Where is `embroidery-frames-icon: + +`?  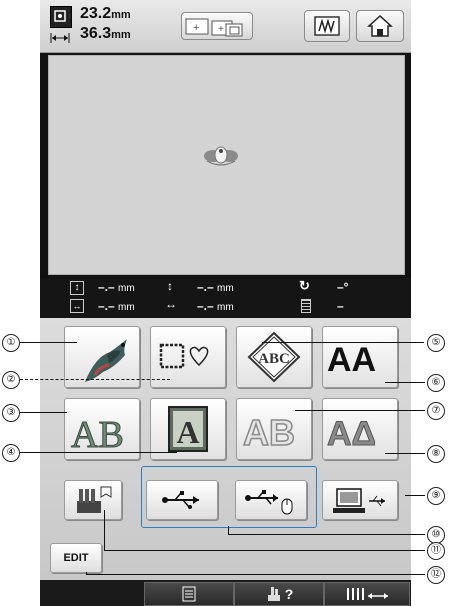 embroidery-frames-icon: + + is located at coordinates (214, 27).